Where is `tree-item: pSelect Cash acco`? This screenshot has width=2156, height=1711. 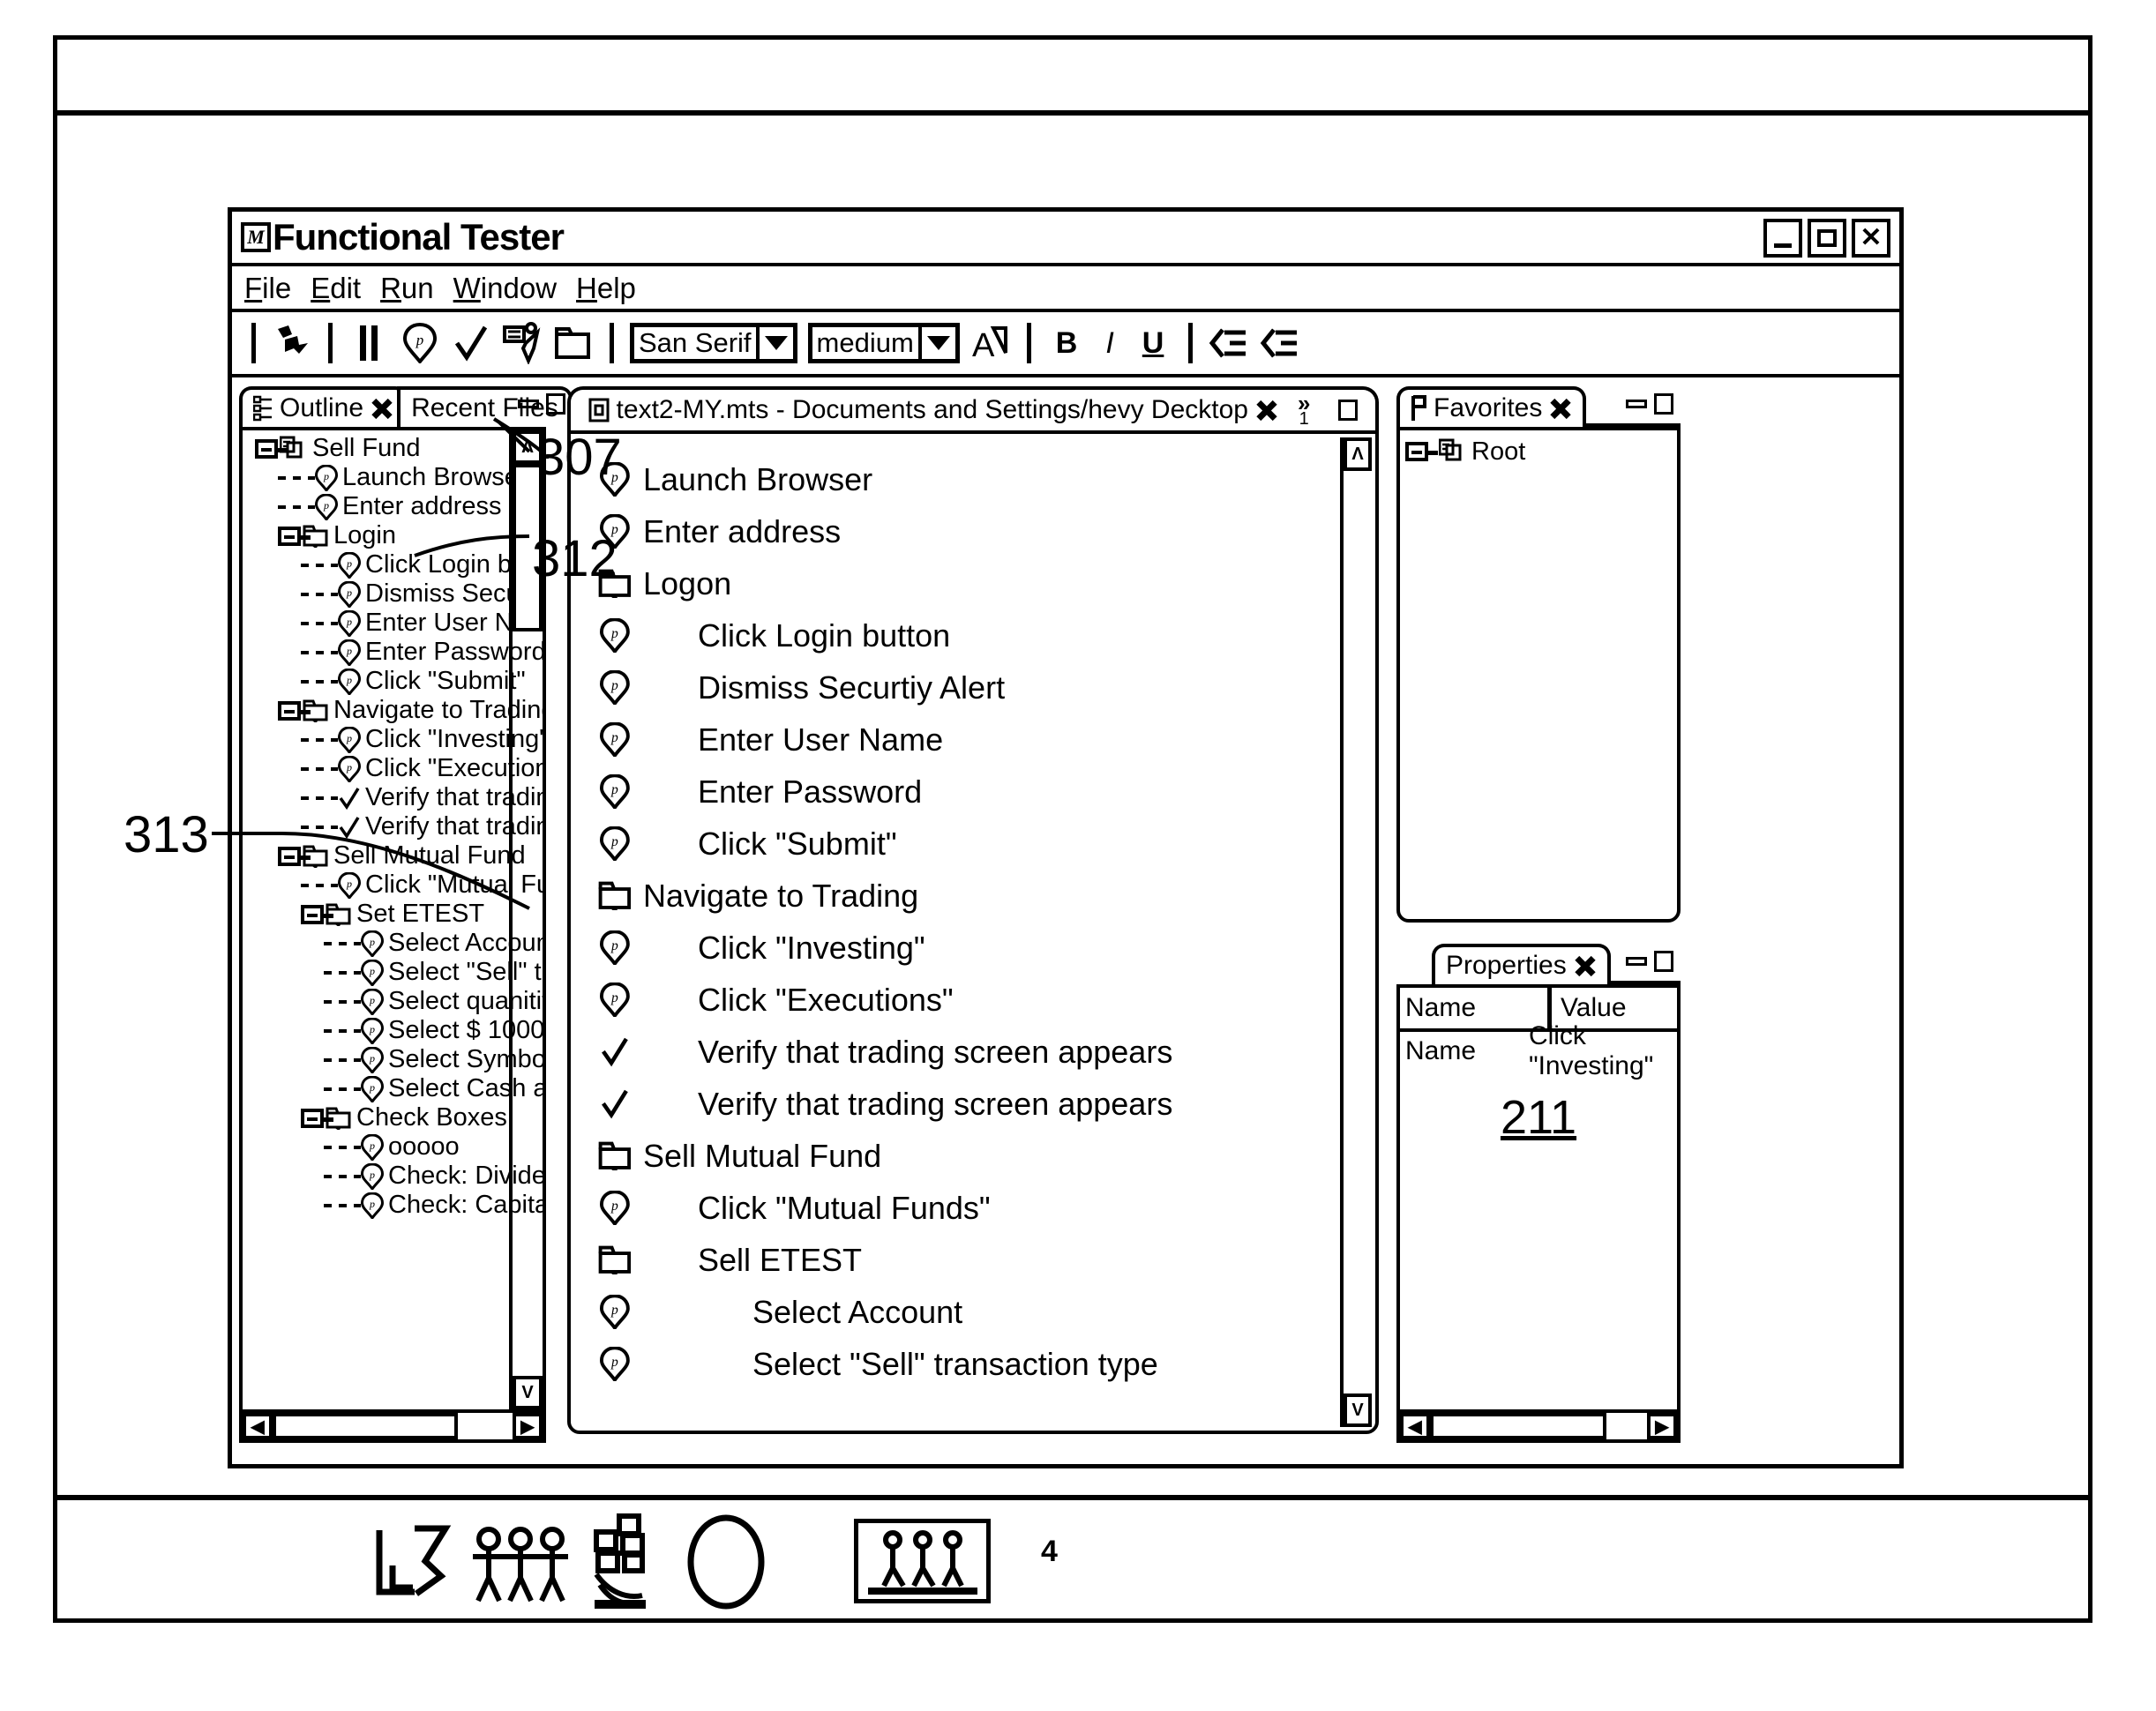
tree-item: pSelect Cash acco is located at coordinates (393, 1088).